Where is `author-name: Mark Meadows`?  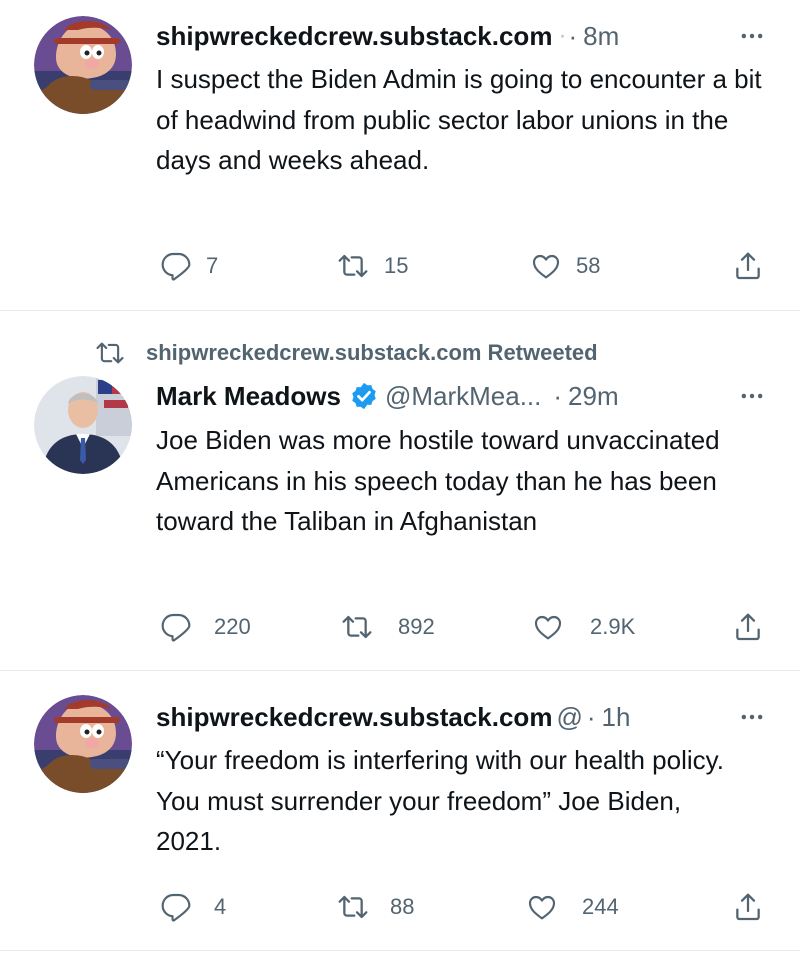 author-name: Mark Meadows is located at coordinates (248, 396).